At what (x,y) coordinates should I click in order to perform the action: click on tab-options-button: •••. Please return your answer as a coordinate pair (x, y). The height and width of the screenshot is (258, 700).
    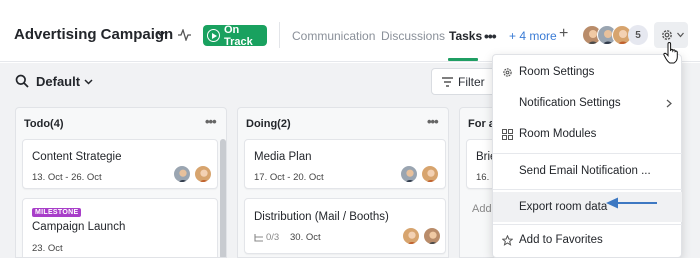
    Looking at the image, I should click on (490, 36).